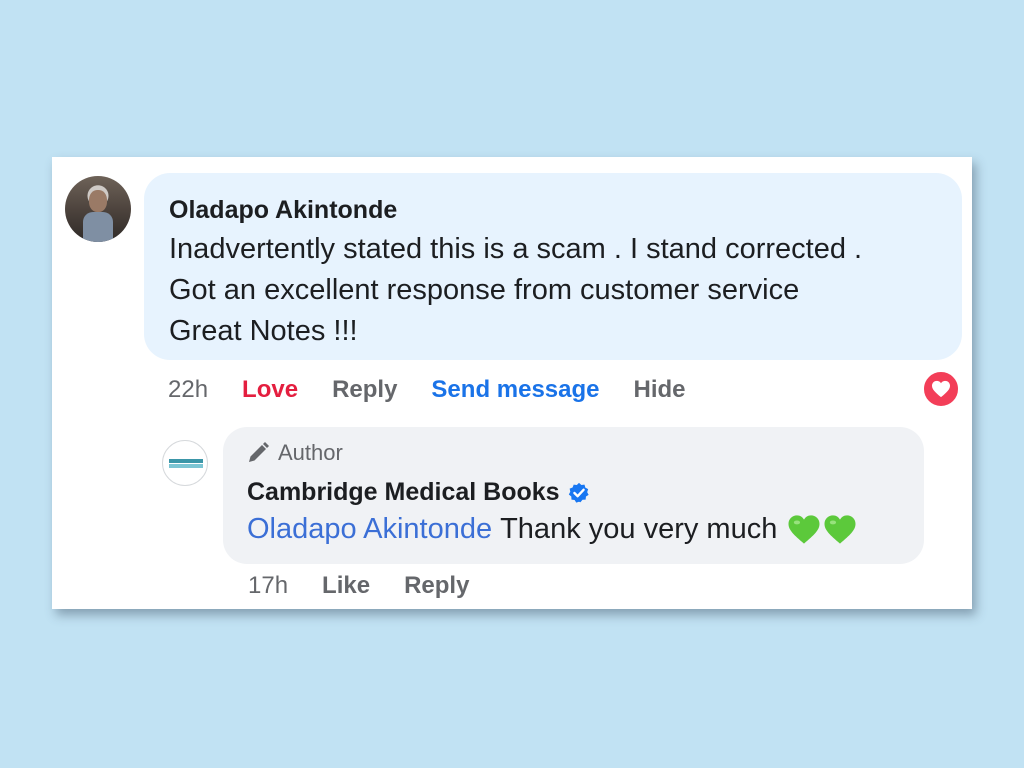 The image size is (1024, 768). What do you see at coordinates (270, 390) in the screenshot?
I see `love-button: Love` at bounding box center [270, 390].